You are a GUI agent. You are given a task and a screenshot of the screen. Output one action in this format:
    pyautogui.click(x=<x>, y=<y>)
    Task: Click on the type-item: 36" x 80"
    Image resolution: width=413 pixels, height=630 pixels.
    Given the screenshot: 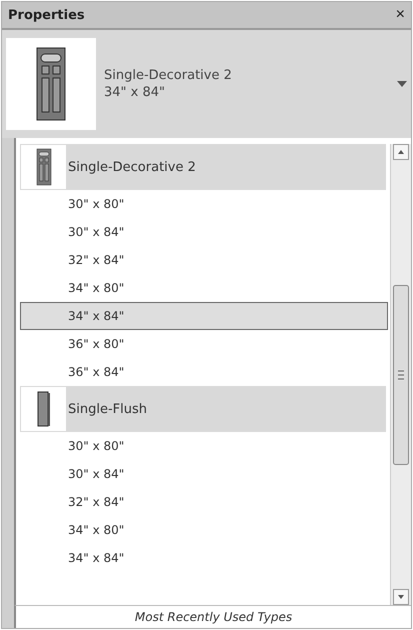 What is the action you would take?
    pyautogui.click(x=204, y=344)
    